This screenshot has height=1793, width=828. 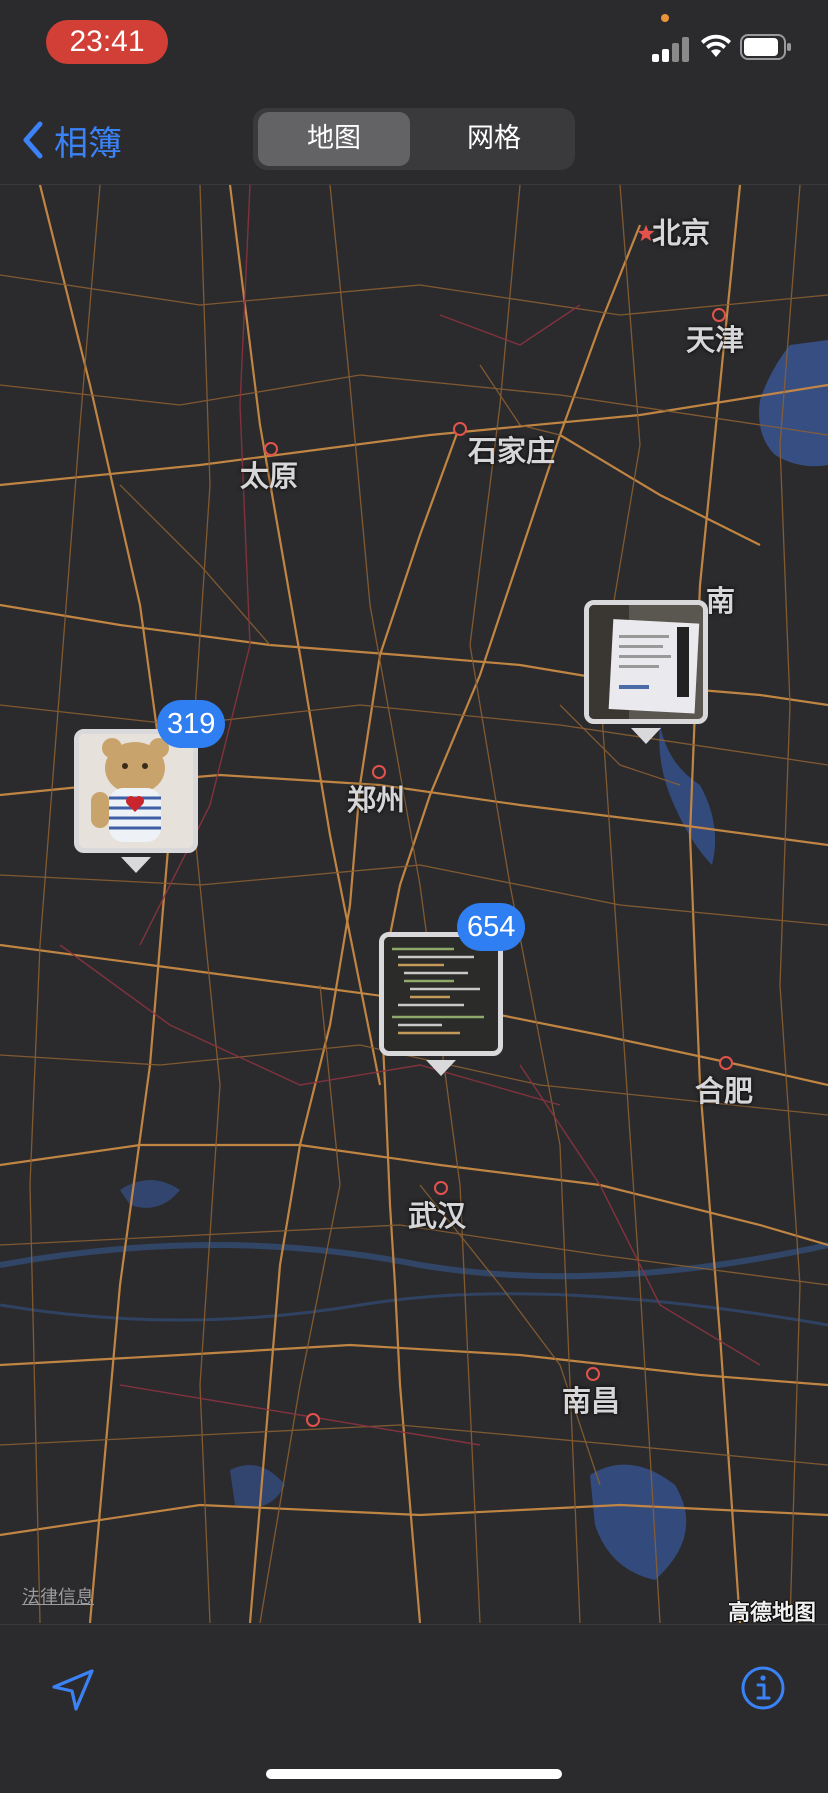 I want to click on chevron-left-icon, so click(x=33, y=140).